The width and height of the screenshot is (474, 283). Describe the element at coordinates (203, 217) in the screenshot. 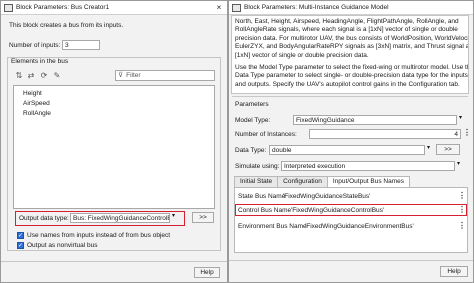

I see `output-type-more-button: >>` at that location.